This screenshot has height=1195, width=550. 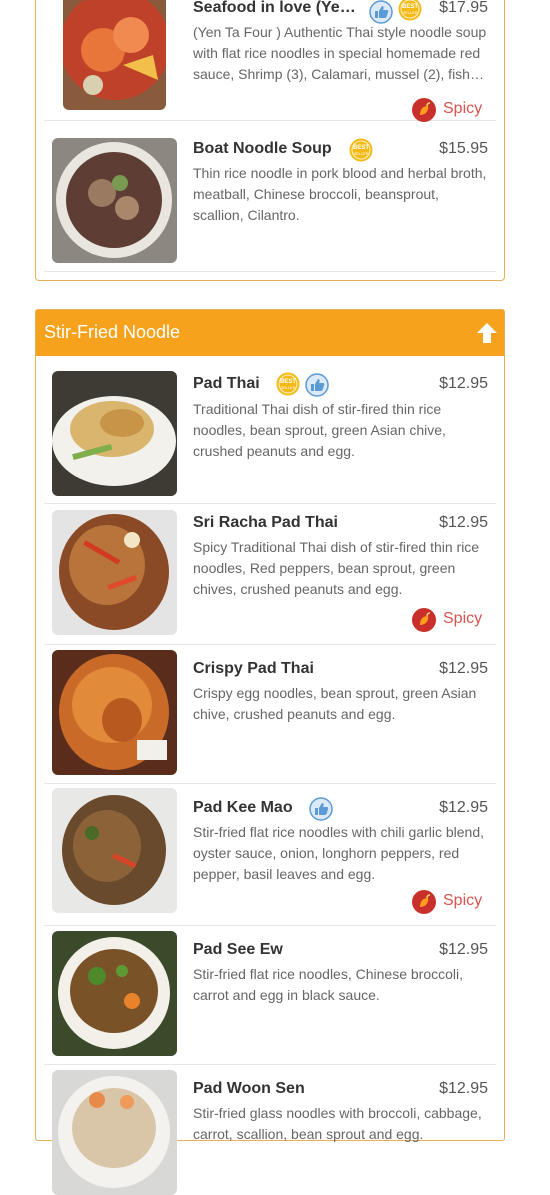 I want to click on pad-thai-photo, so click(x=114, y=433).